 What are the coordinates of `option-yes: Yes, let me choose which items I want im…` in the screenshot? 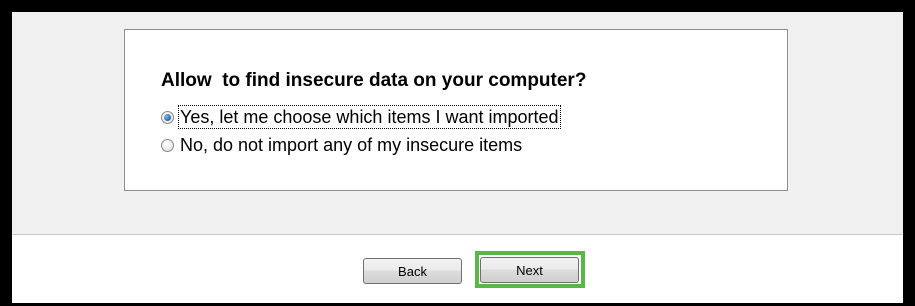 It's located at (361, 117).